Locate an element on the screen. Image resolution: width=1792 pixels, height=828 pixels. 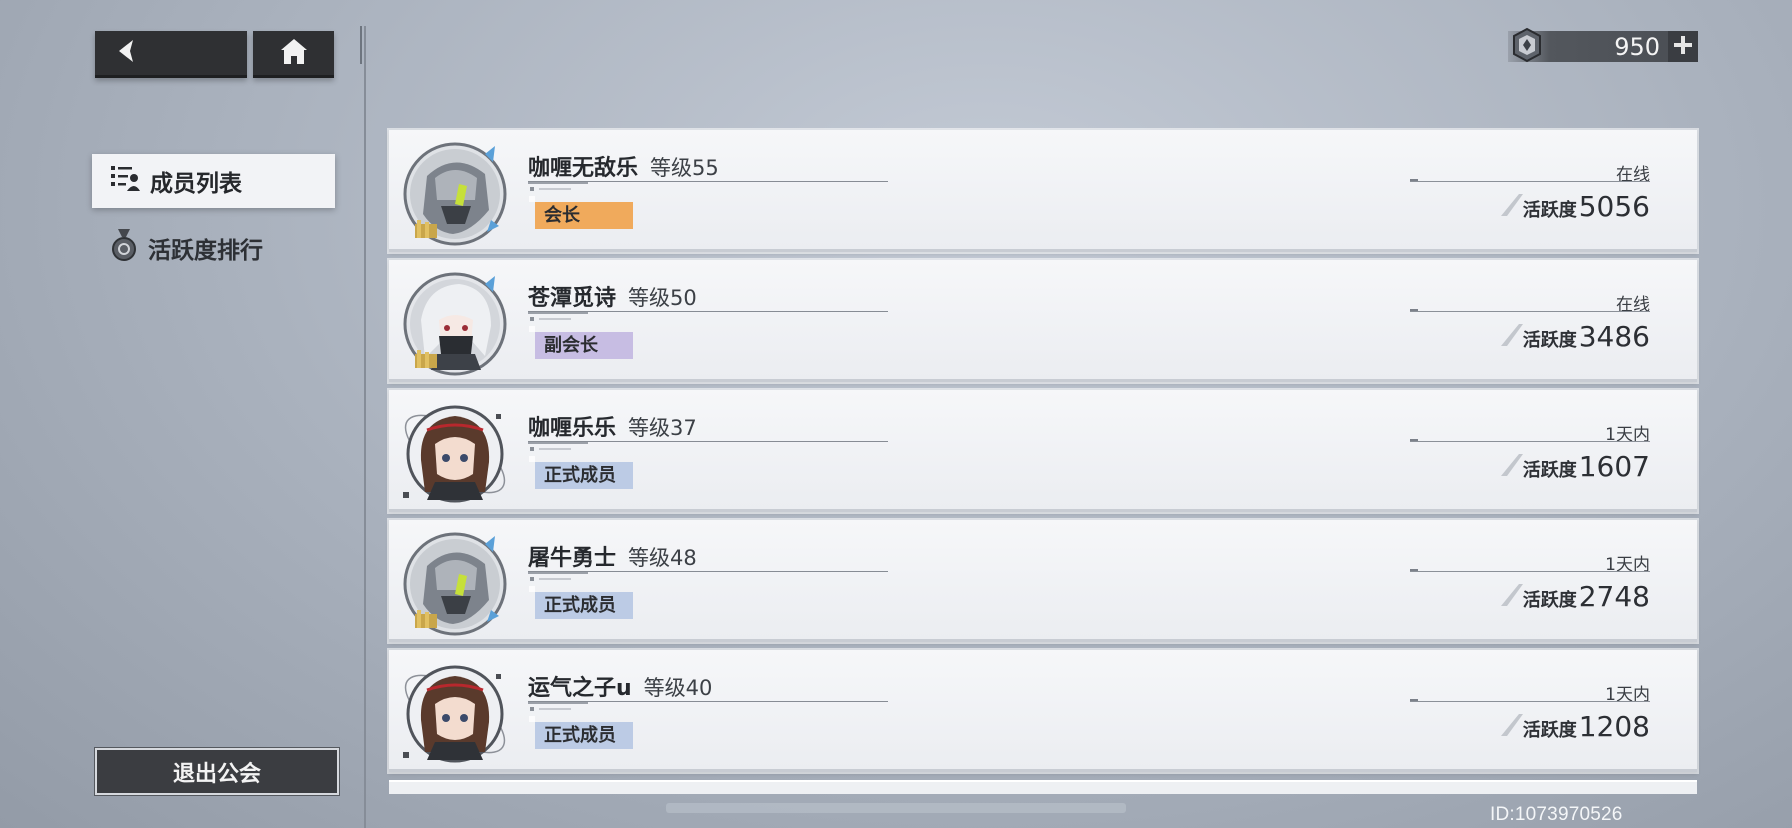
activity-score: 活跃度 2748 is located at coordinates (1575, 596).